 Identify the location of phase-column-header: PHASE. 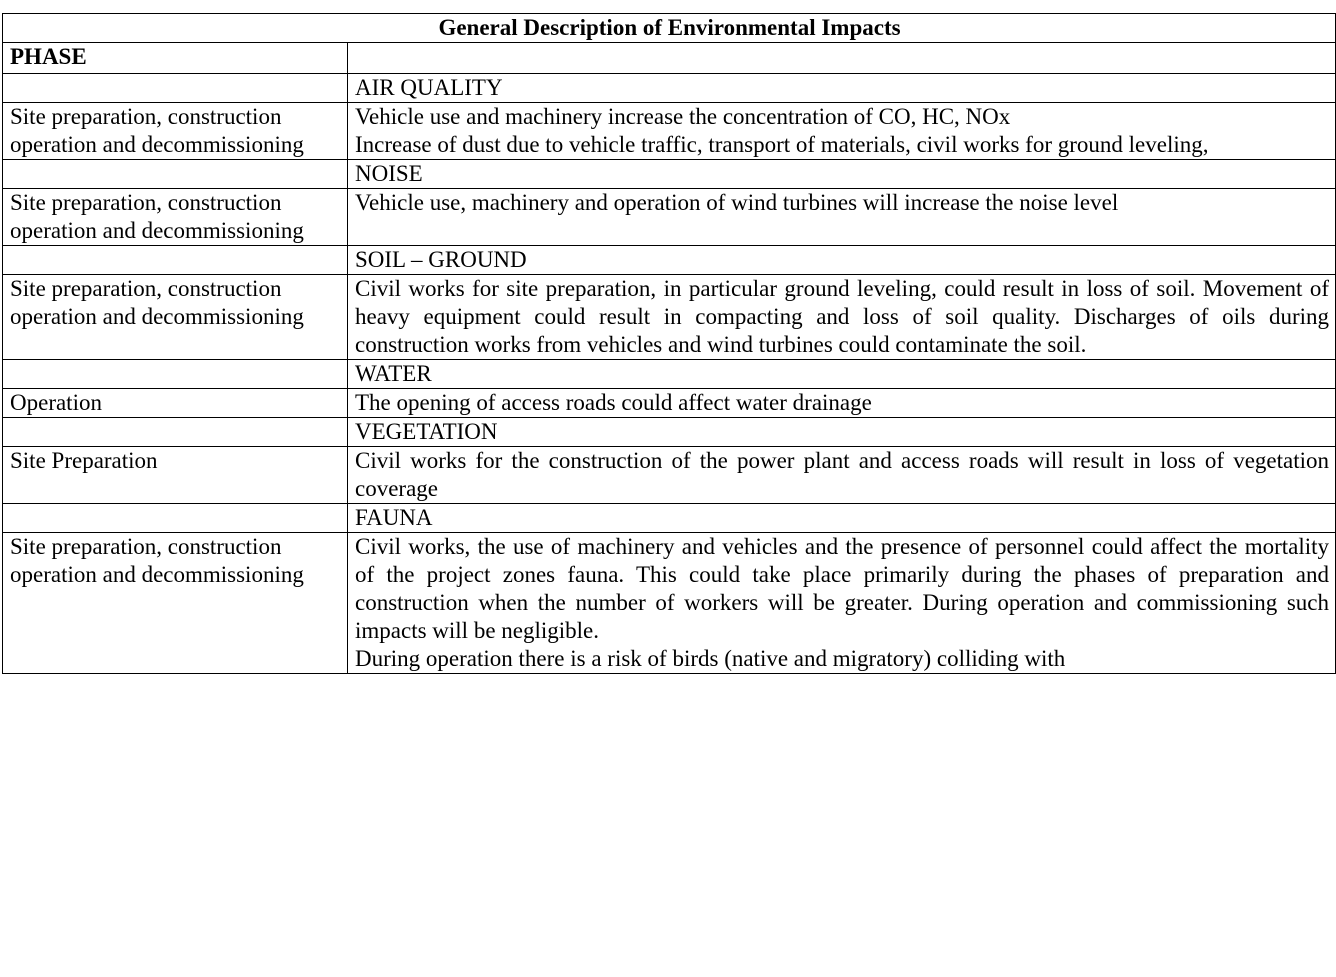
(175, 58).